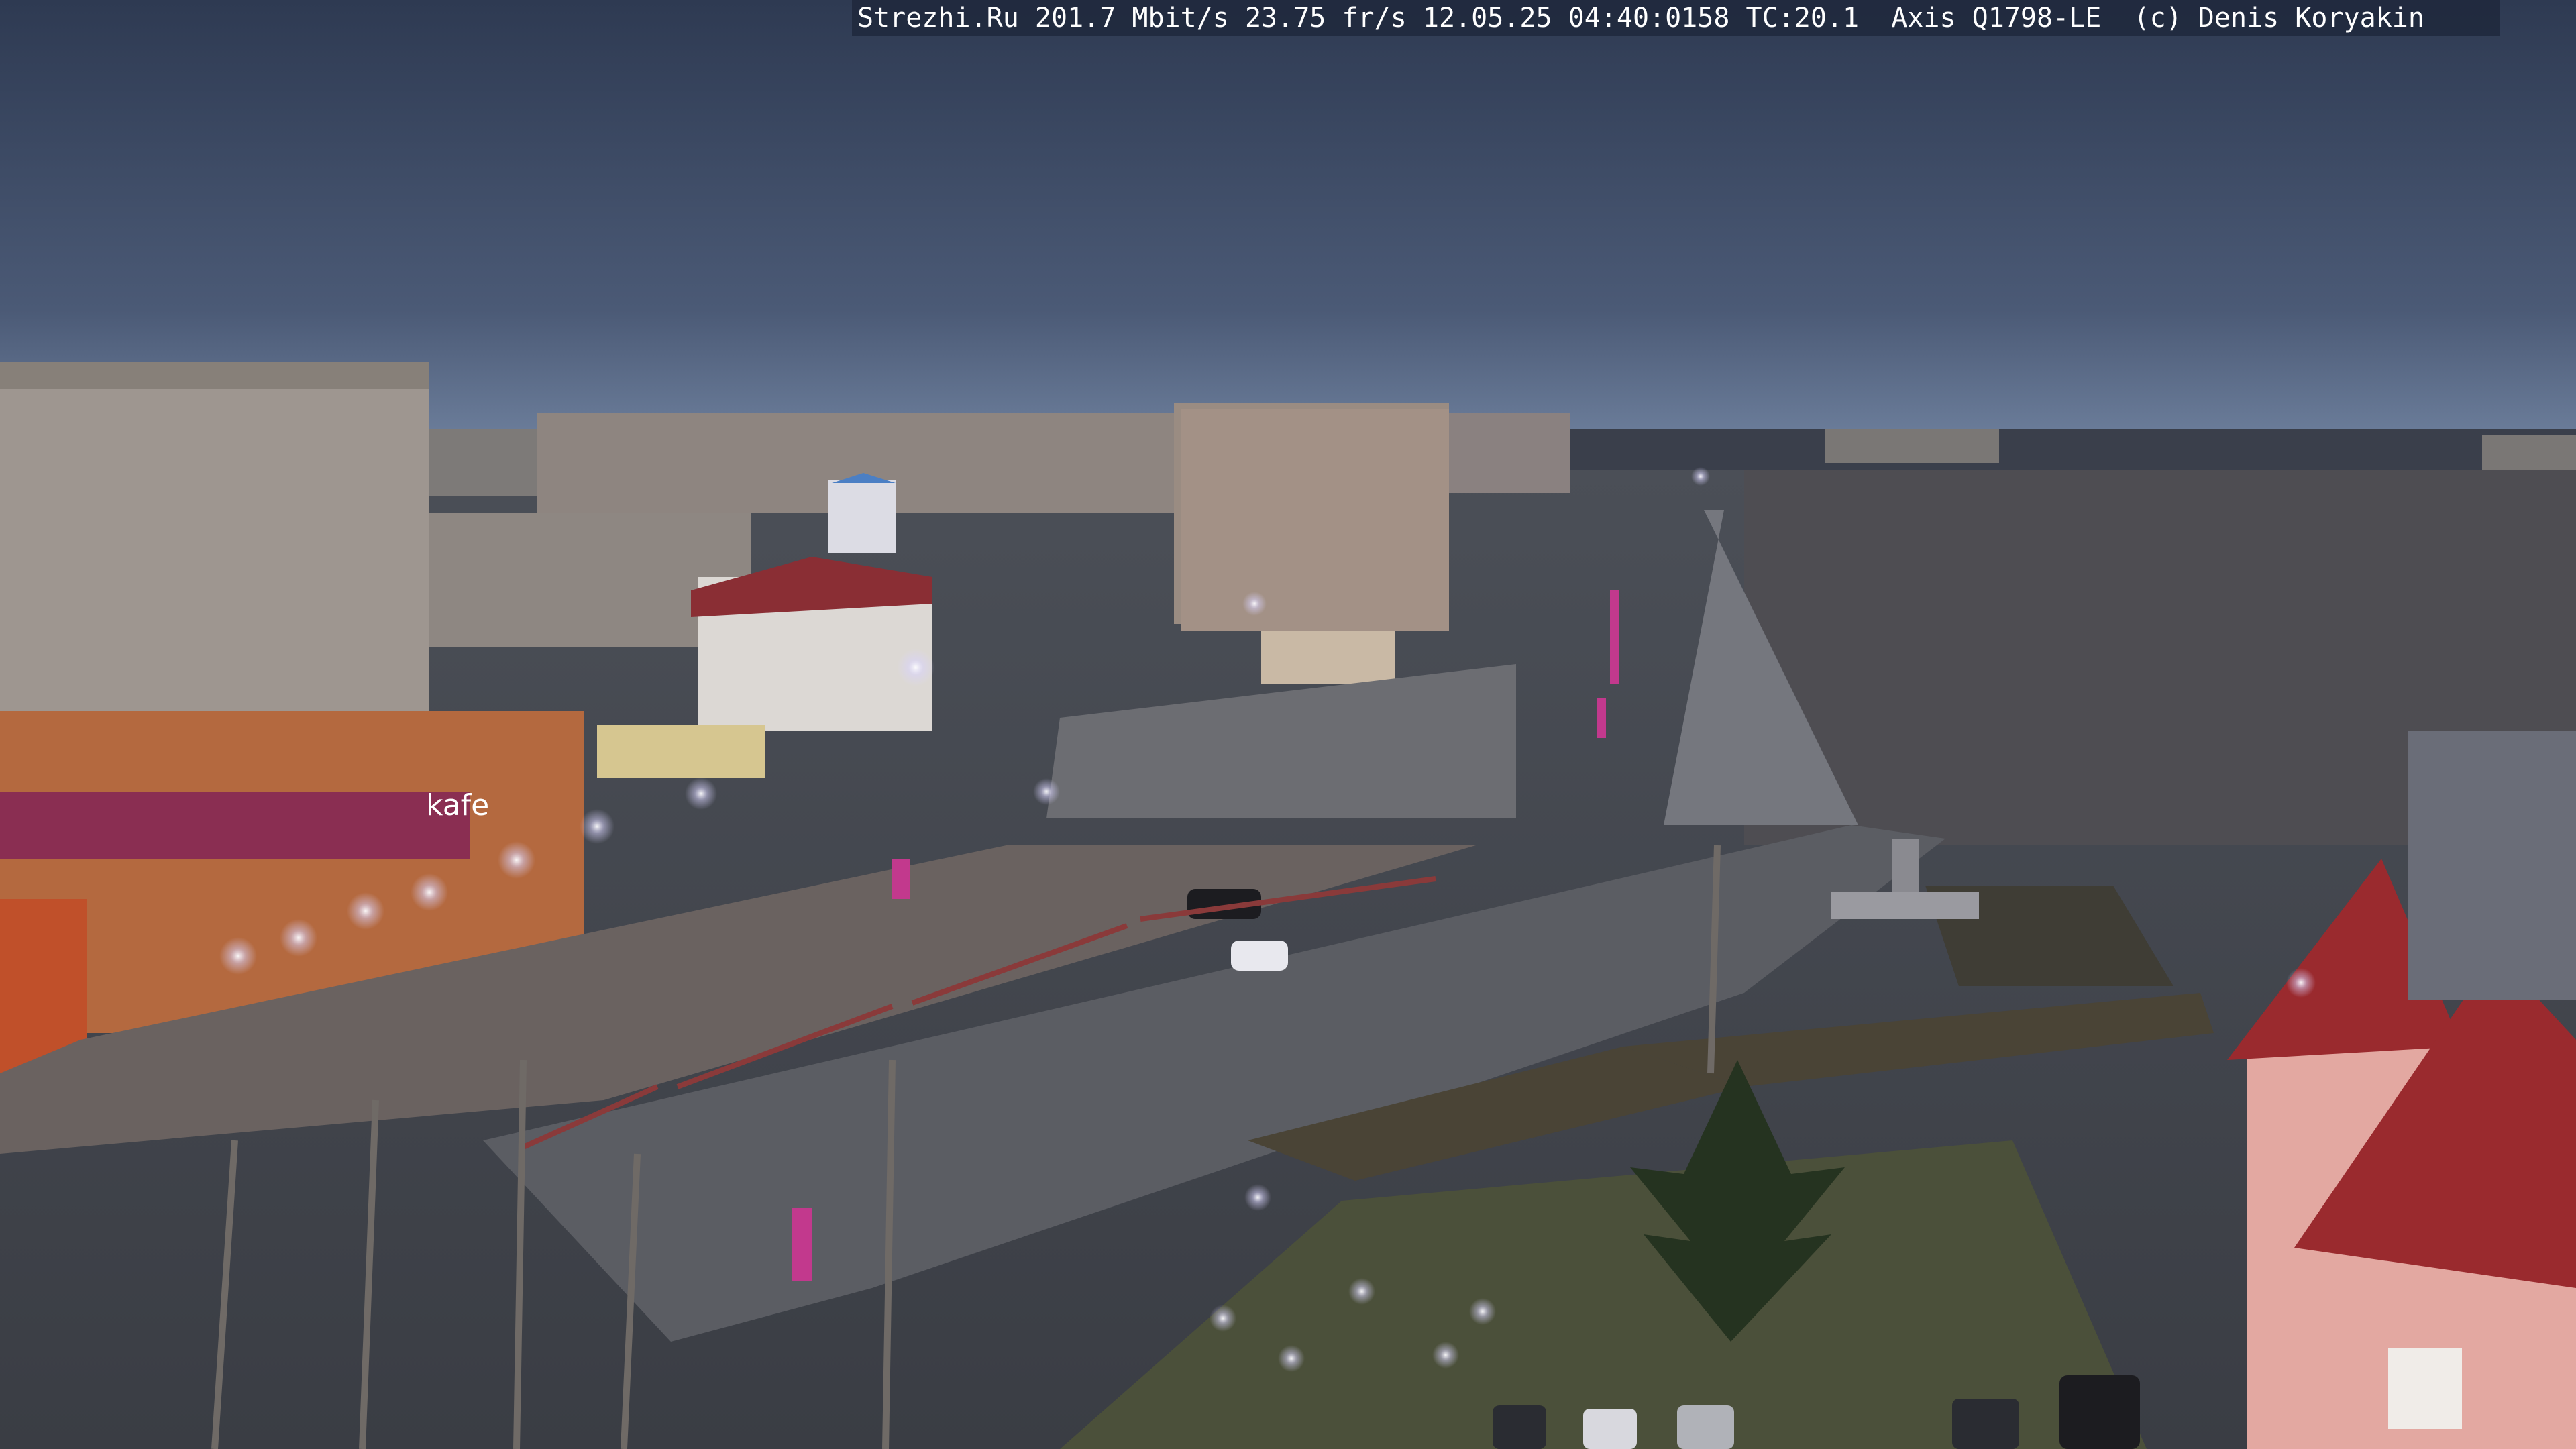  Describe the element at coordinates (811, 644) in the screenshot. I see `red-roof-building` at that location.